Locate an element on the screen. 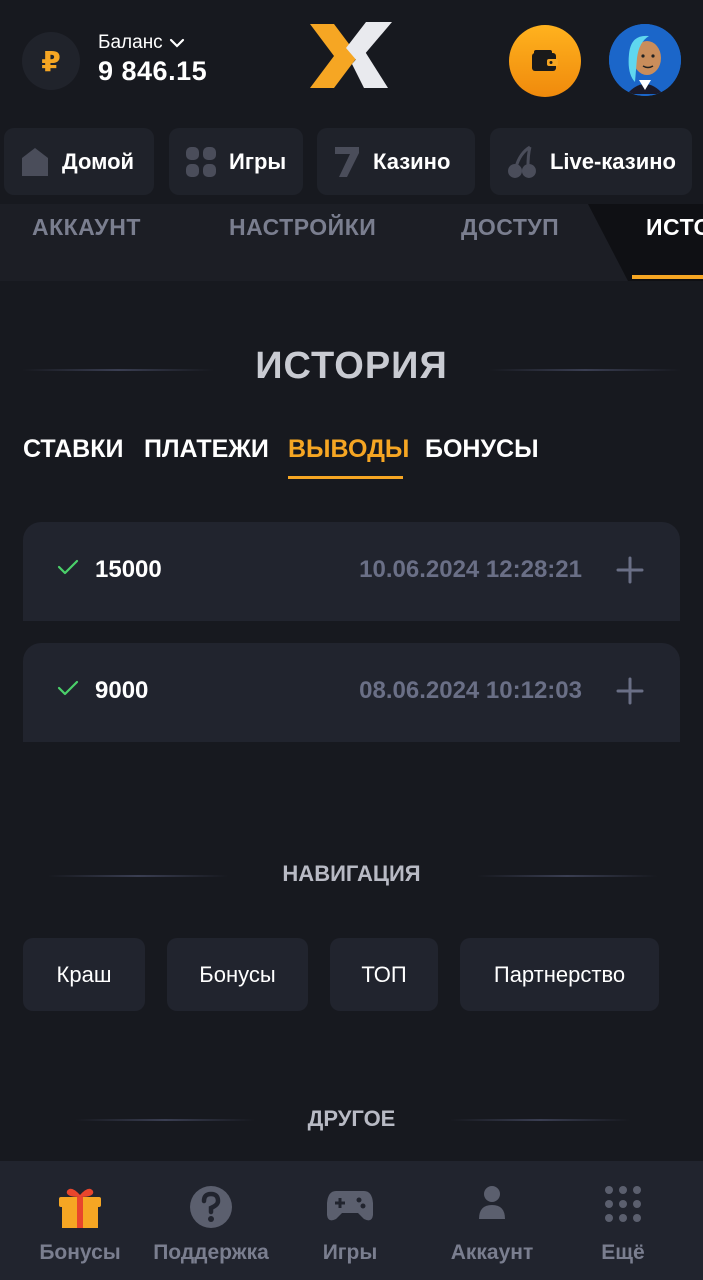  cherry-icon is located at coordinates (521, 161).